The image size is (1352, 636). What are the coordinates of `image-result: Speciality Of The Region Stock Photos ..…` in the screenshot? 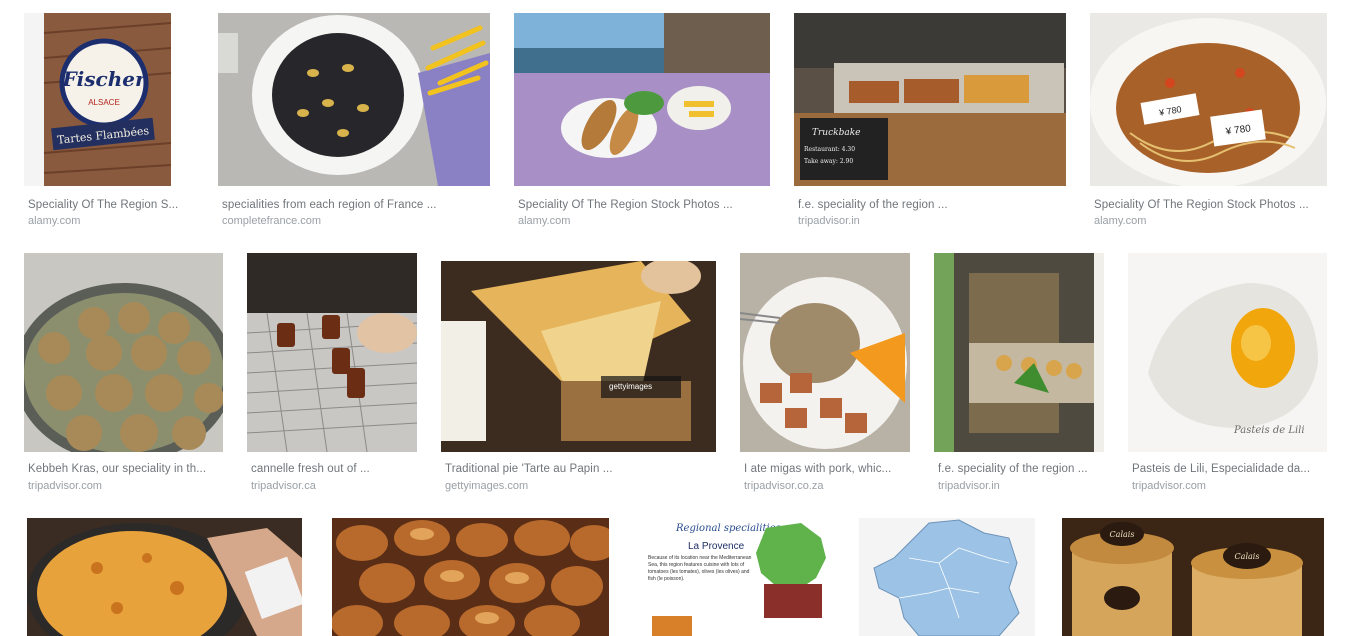 It's located at (642, 123).